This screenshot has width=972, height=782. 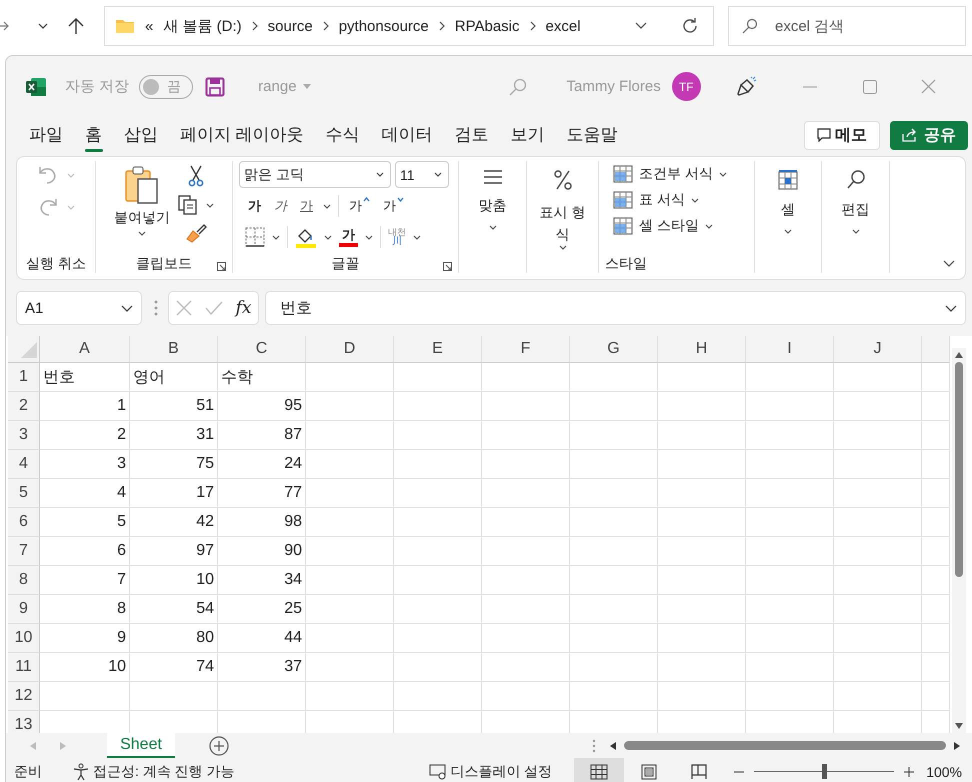 What do you see at coordinates (670, 174) in the screenshot?
I see `style-menu-button: 조건부 서식` at bounding box center [670, 174].